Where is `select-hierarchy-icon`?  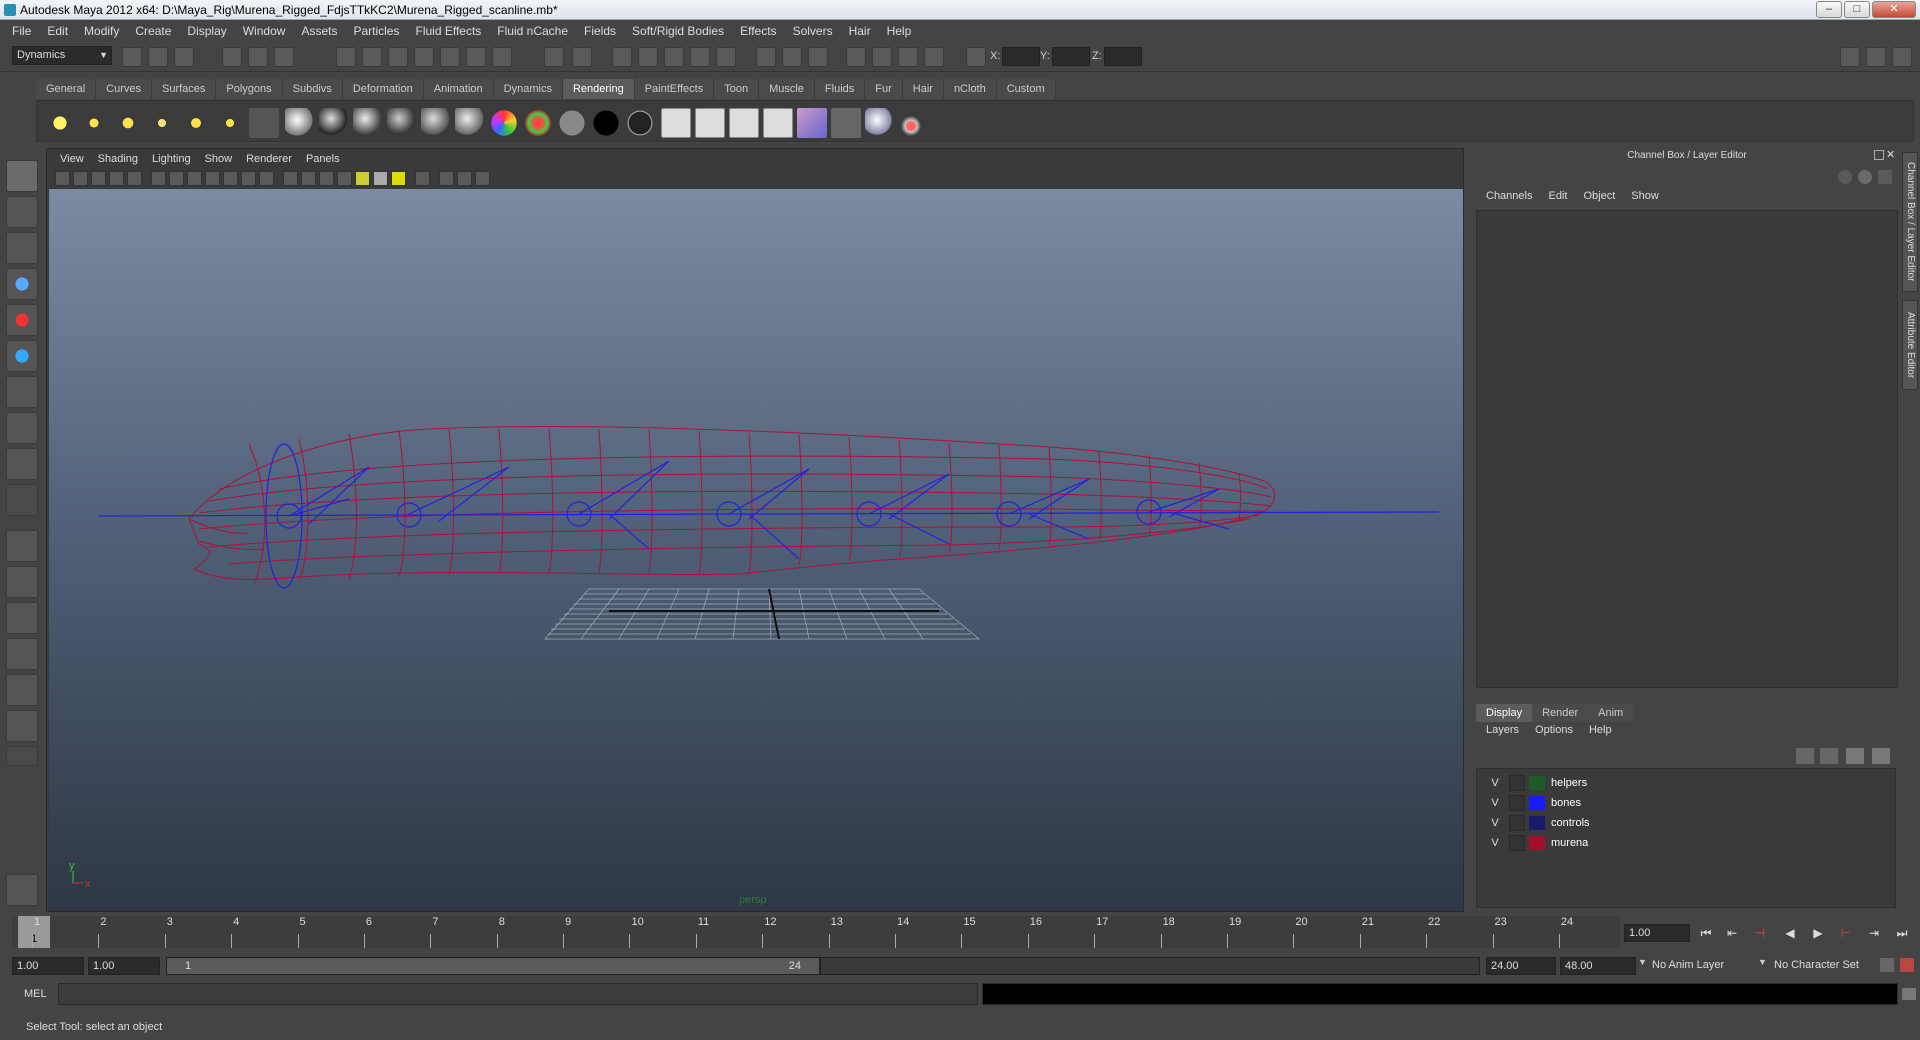
select-hierarchy-icon is located at coordinates (232, 57).